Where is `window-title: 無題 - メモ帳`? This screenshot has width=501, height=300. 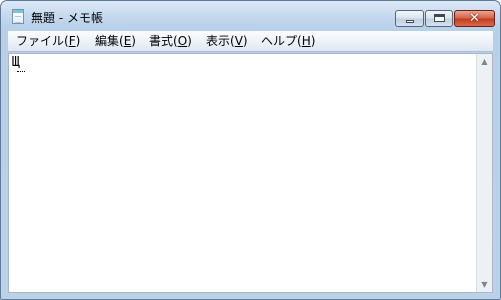 window-title: 無題 - メモ帳 is located at coordinates (67, 18).